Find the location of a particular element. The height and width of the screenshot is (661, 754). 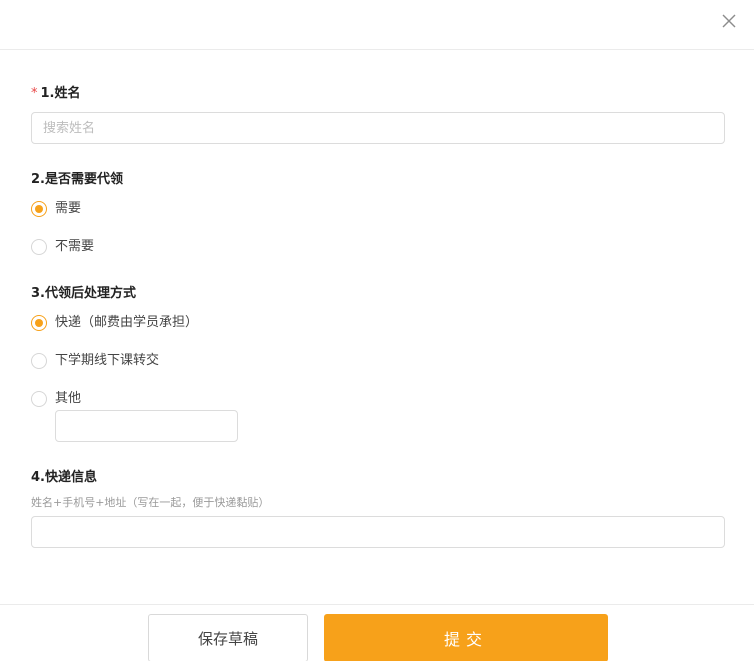

express-info-input is located at coordinates (378, 532).